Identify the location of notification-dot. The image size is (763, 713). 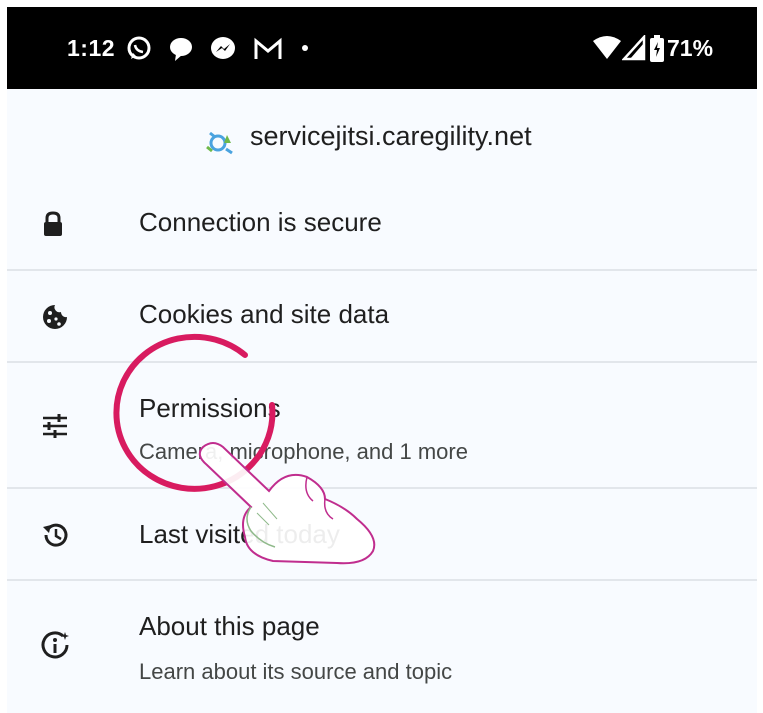
(305, 48).